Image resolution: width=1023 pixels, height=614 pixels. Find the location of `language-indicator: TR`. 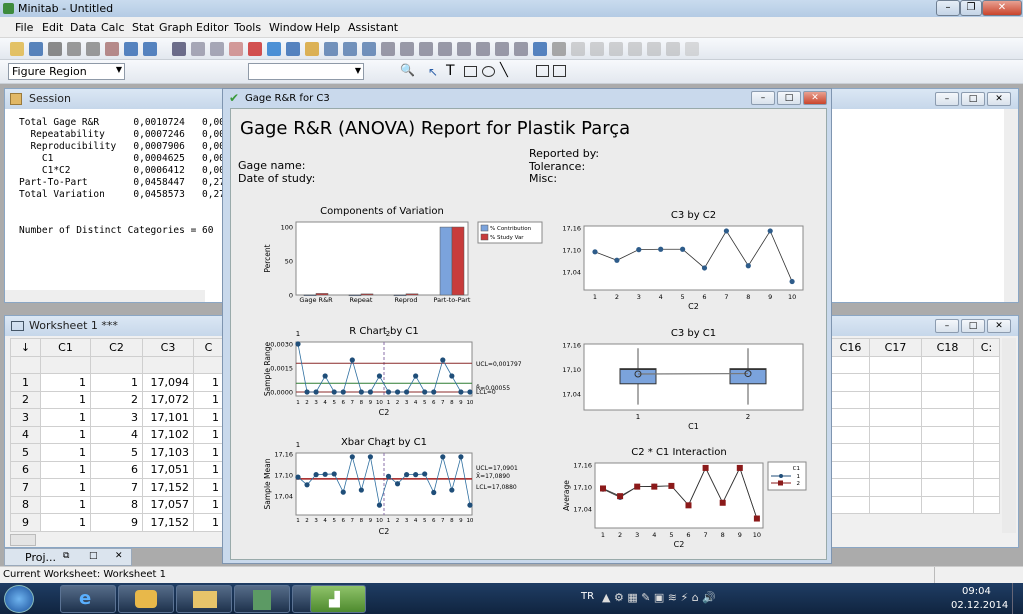

language-indicator: TR is located at coordinates (587, 596).